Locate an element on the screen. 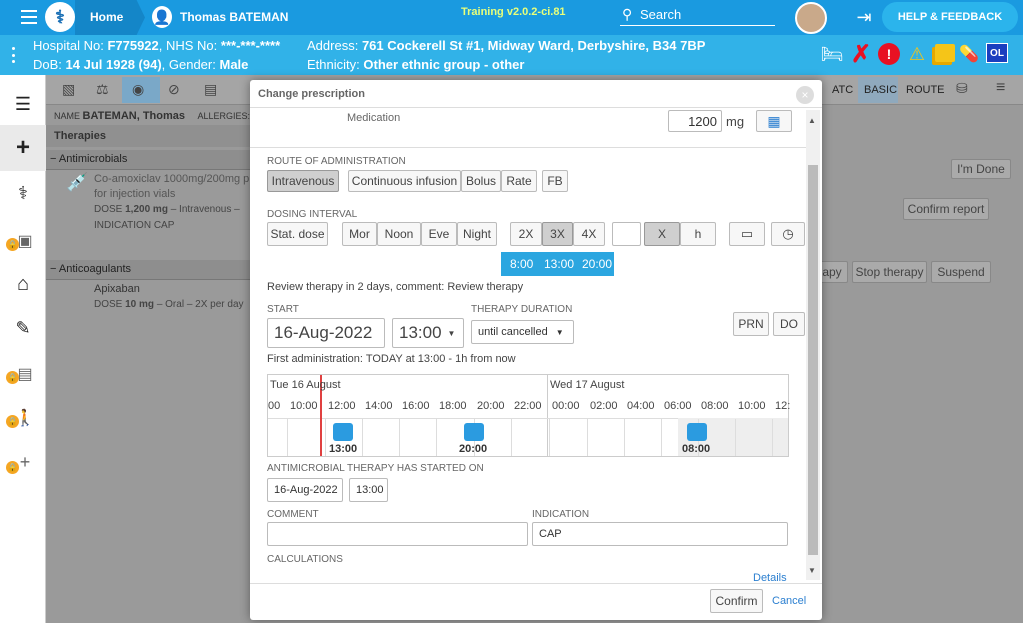 Image resolution: width=1023 pixels, height=623 pixels. route-continuous-infusion: Continuous infusion is located at coordinates (404, 181).